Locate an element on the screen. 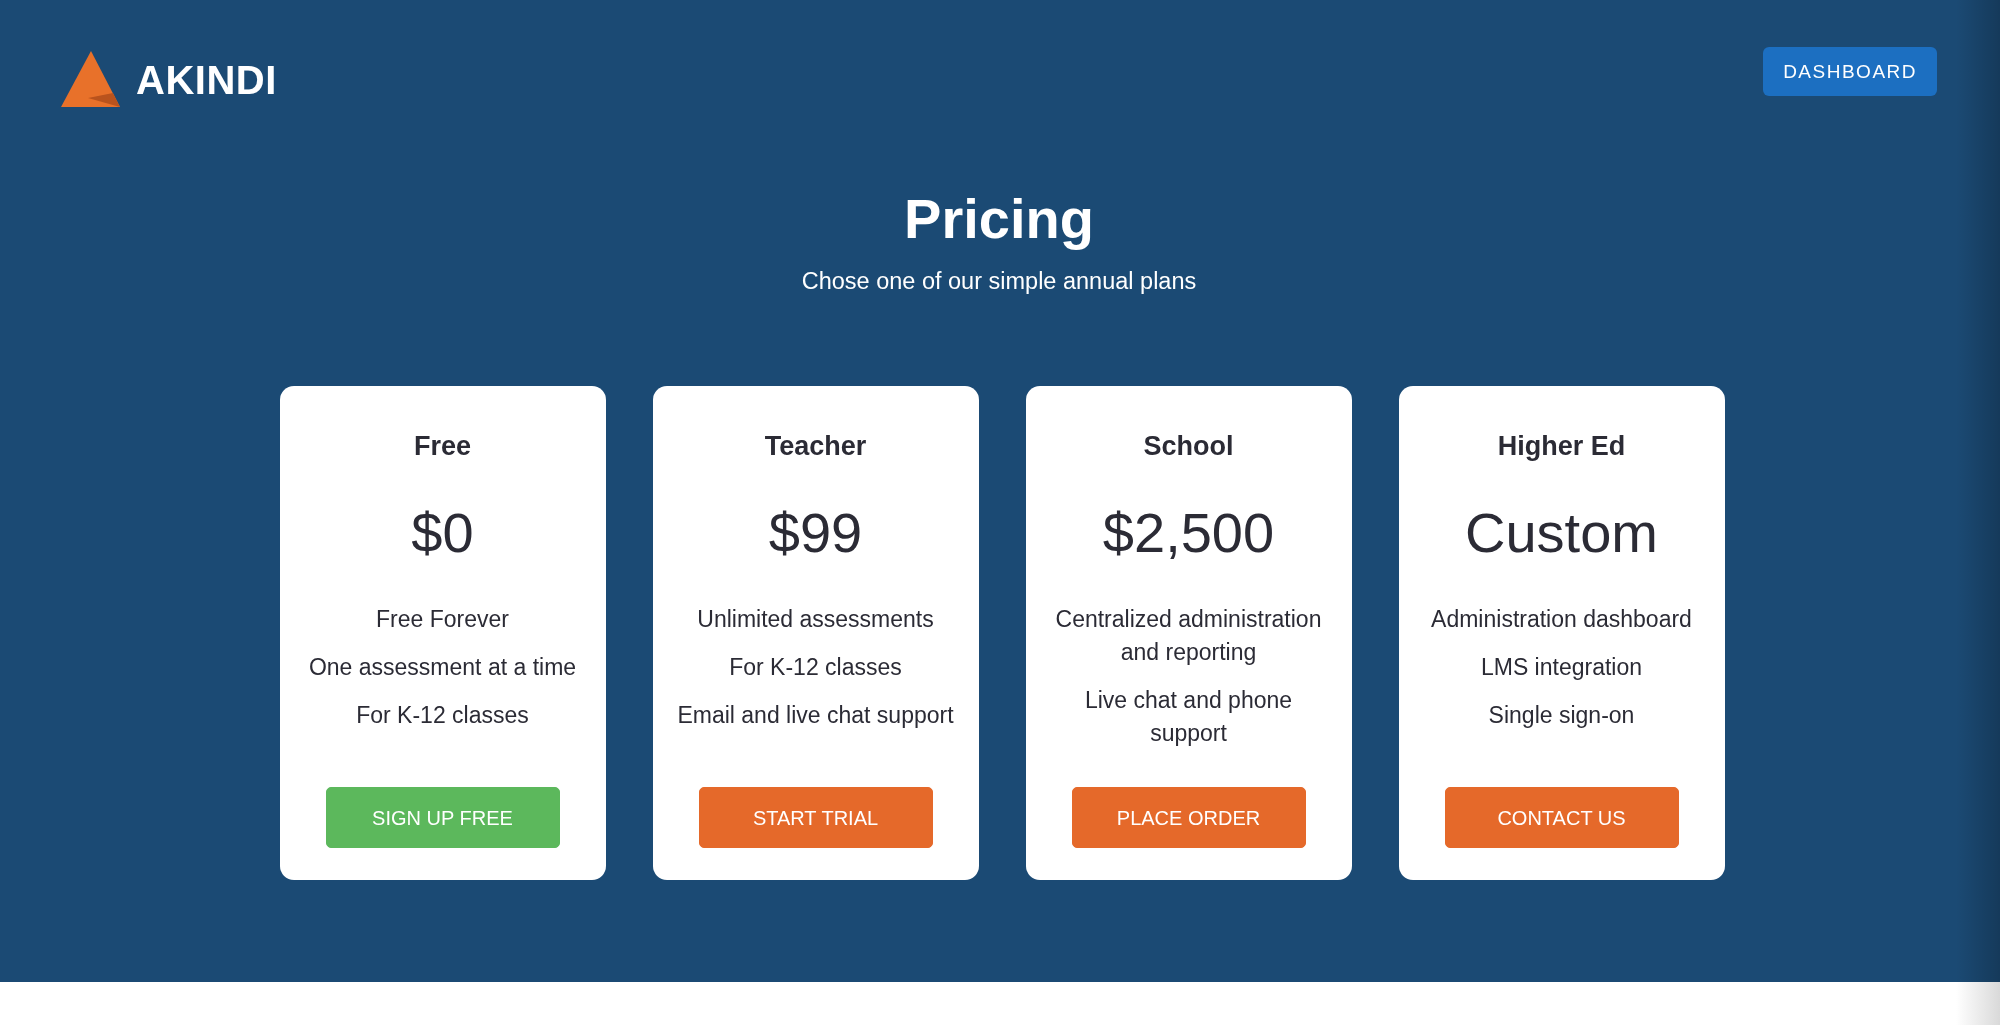 The image size is (2000, 1025). plan-name: Free is located at coordinates (442, 446).